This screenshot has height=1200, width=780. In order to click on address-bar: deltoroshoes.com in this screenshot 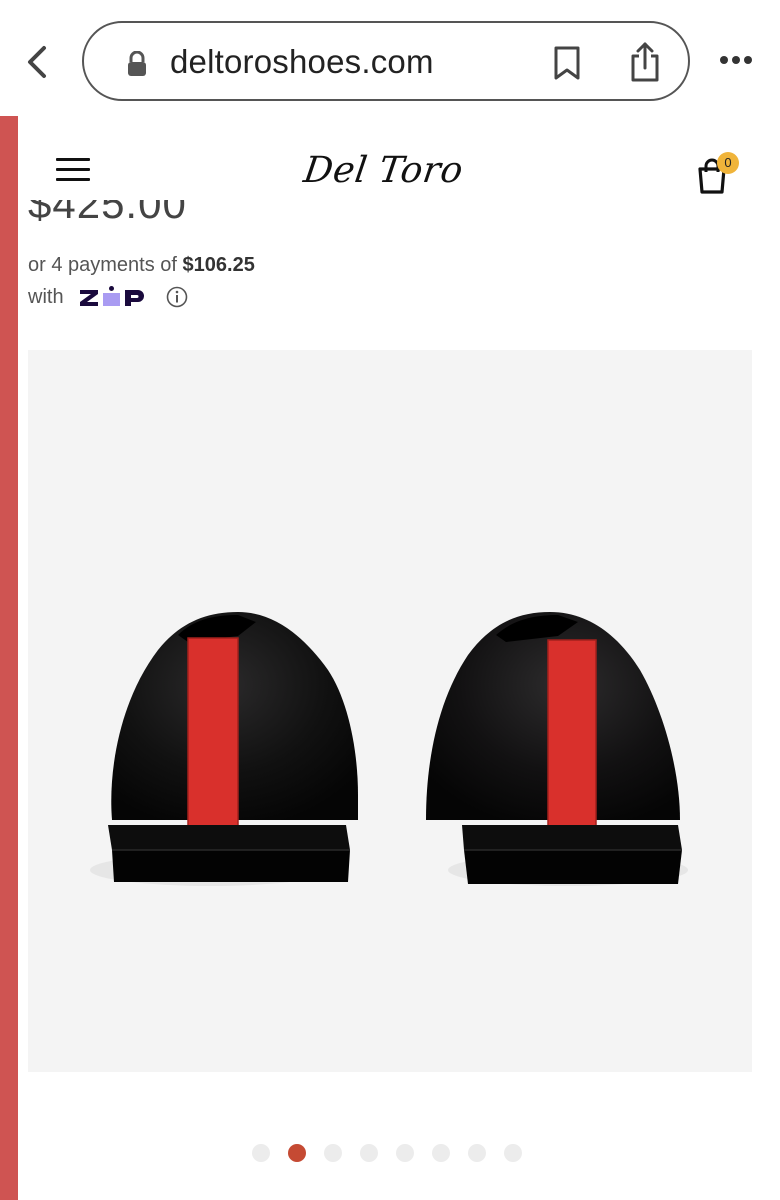, I will do `click(386, 61)`.